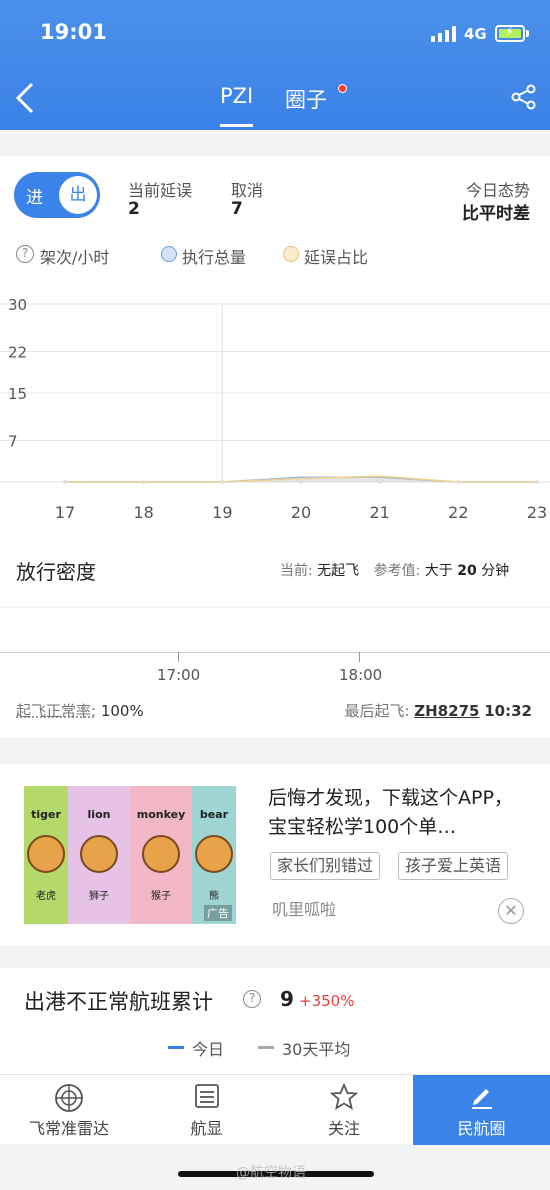 The width and height of the screenshot is (550, 1190). I want to click on last-departure: 最后起飞: ZH8275 10:32, so click(438, 710).